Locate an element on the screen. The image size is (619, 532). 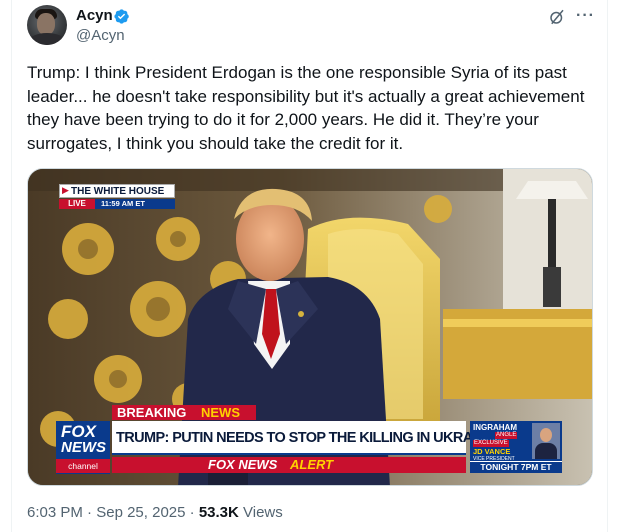
views-count: 53.3K is located at coordinates (218, 512).